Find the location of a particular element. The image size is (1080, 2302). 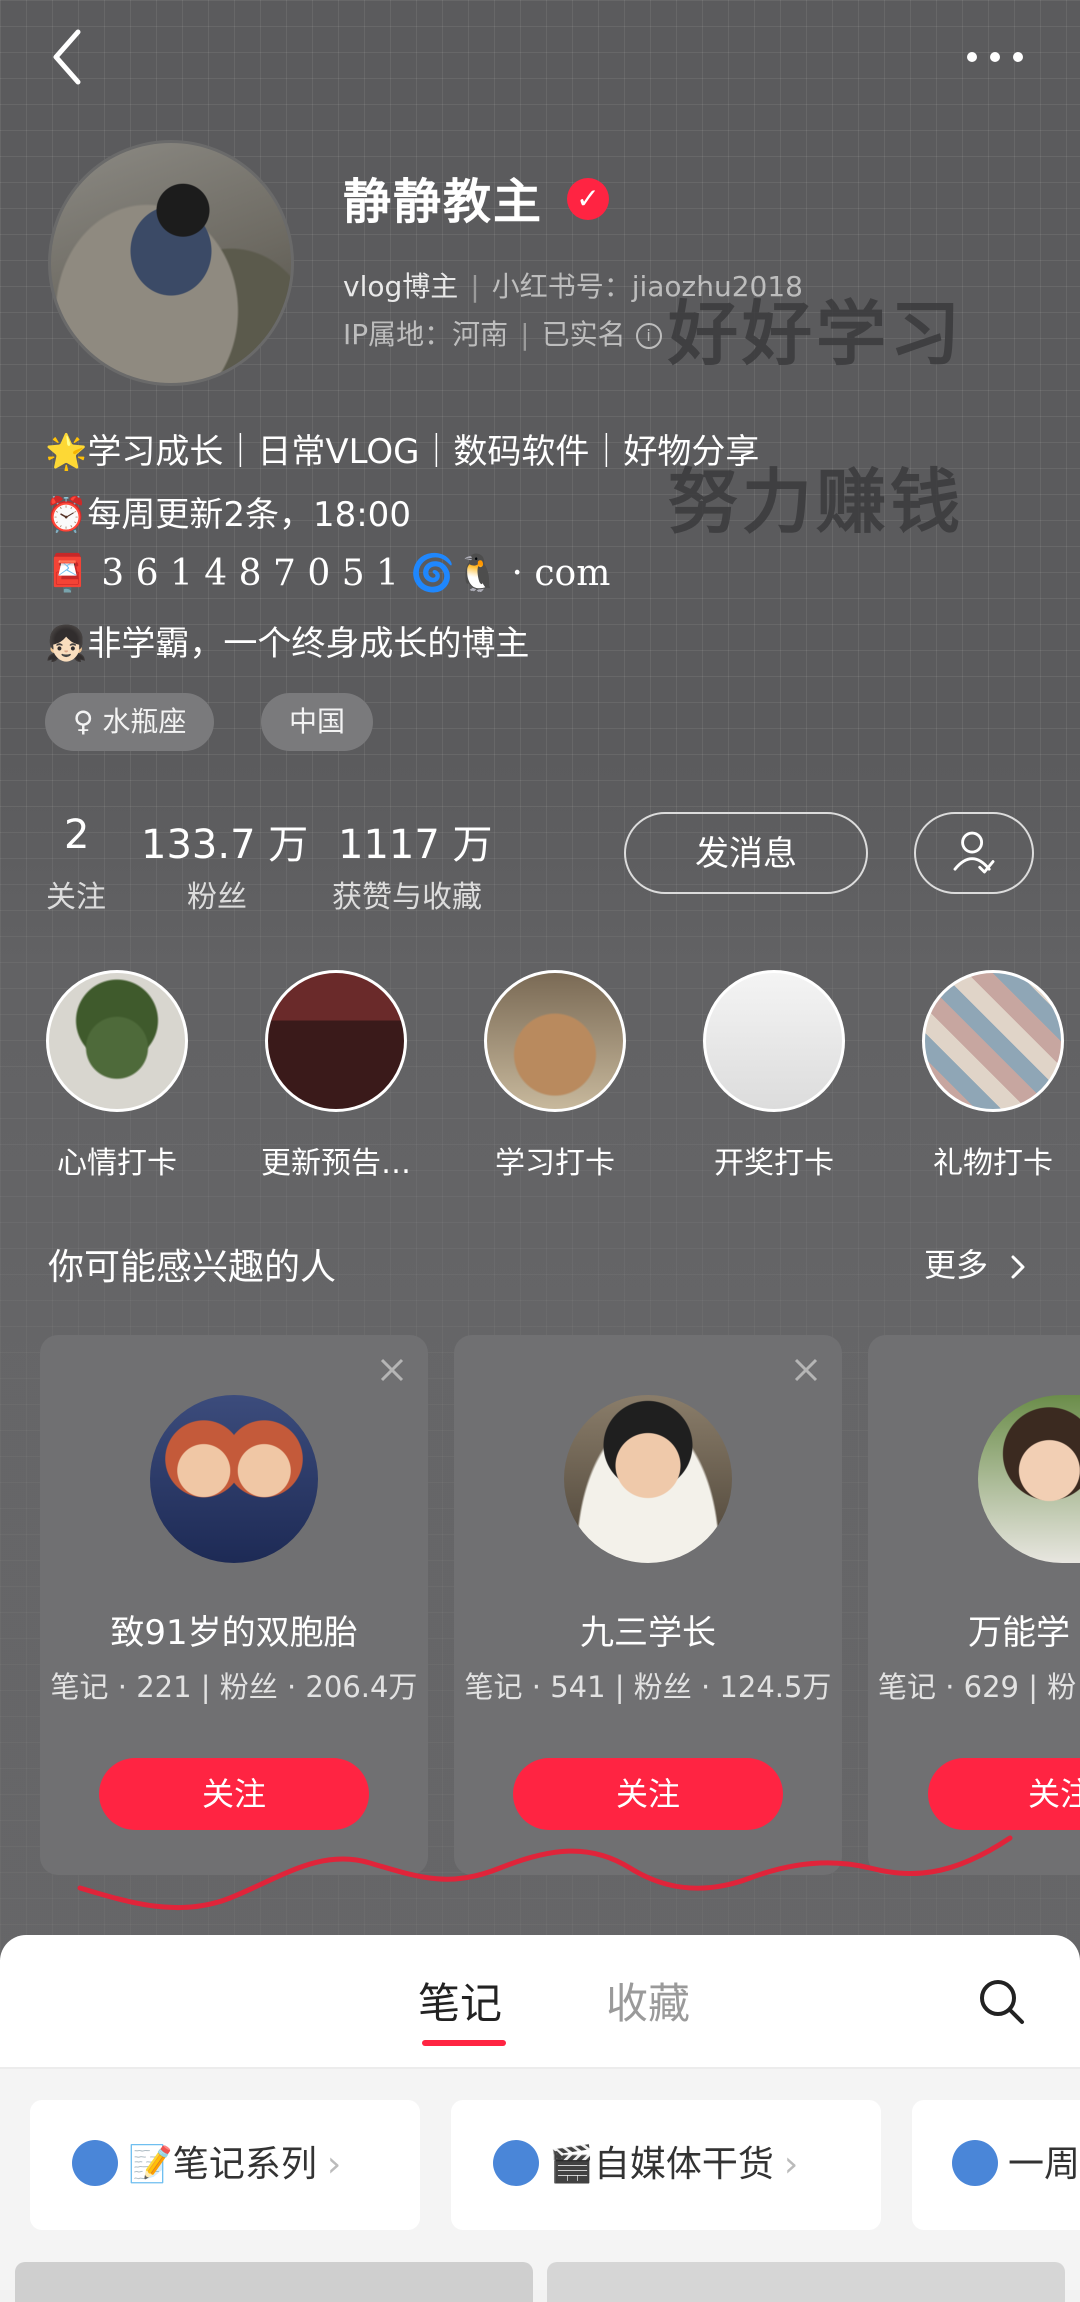

card-stats: 笔记 · 629 | 粉 is located at coordinates (977, 1687).